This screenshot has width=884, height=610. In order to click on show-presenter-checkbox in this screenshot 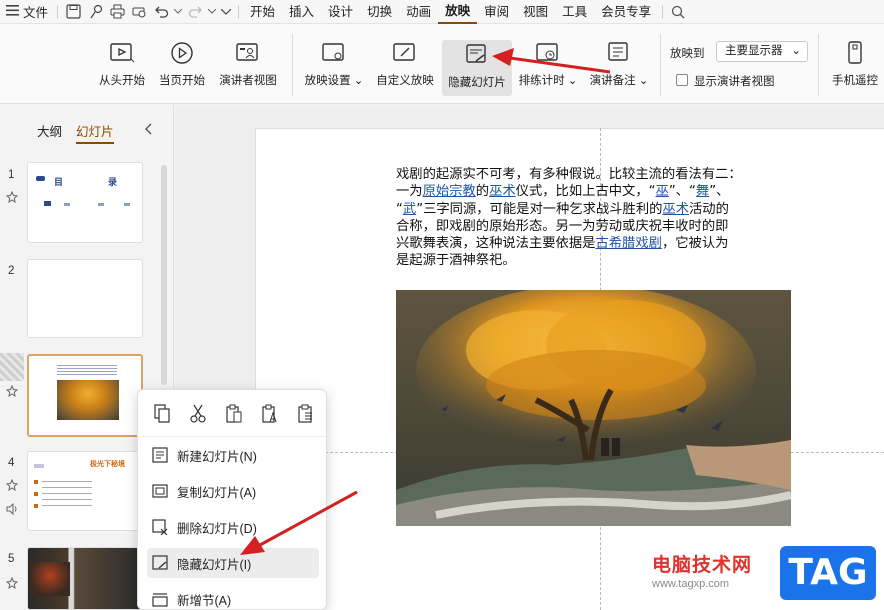, I will do `click(682, 80)`.